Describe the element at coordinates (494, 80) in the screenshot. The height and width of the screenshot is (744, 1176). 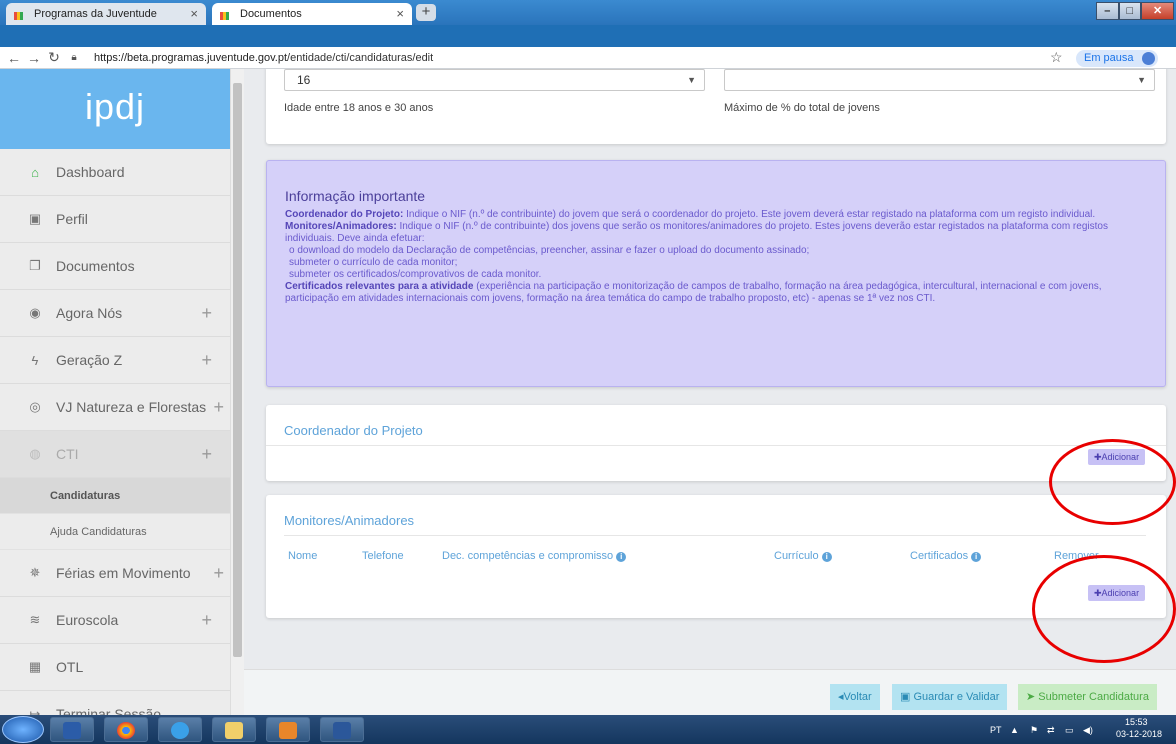
I see `age-select: 16 ▼` at that location.